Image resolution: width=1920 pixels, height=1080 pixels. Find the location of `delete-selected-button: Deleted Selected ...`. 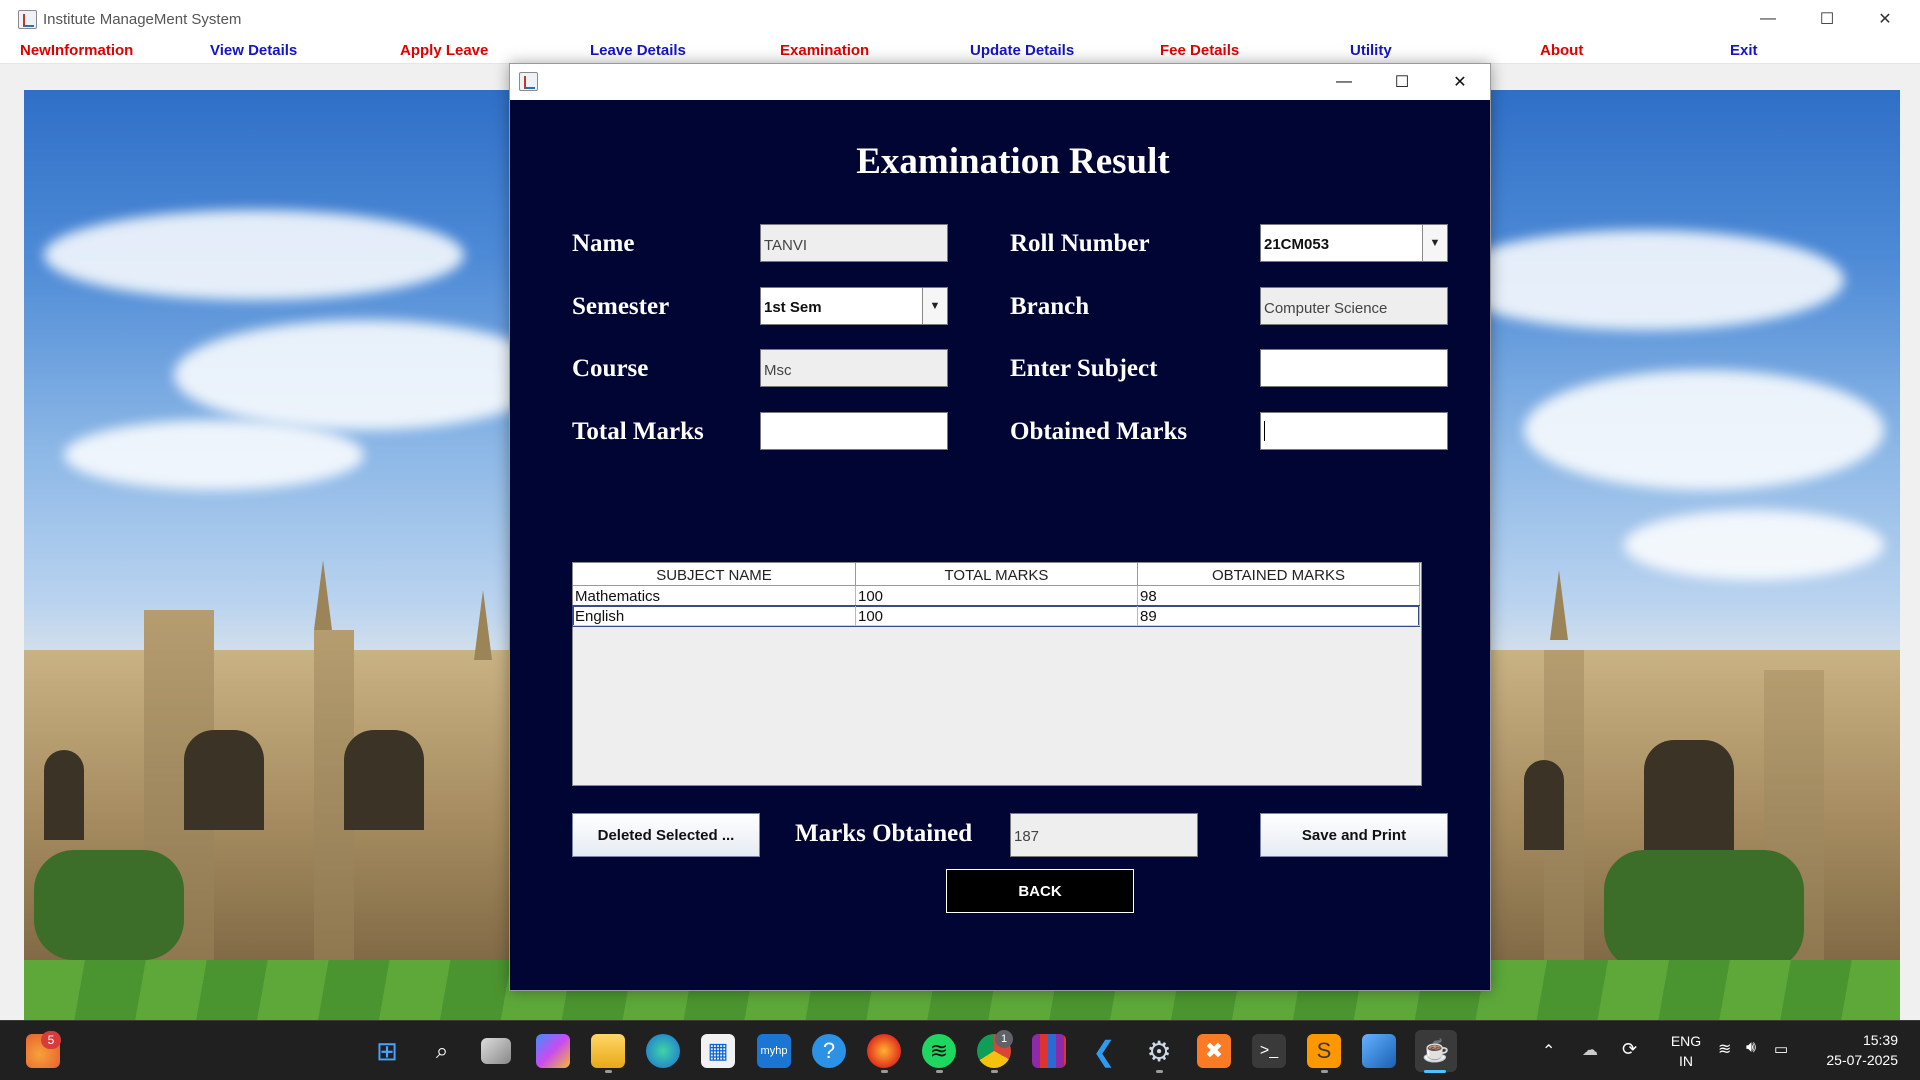

delete-selected-button: Deleted Selected ... is located at coordinates (666, 835).